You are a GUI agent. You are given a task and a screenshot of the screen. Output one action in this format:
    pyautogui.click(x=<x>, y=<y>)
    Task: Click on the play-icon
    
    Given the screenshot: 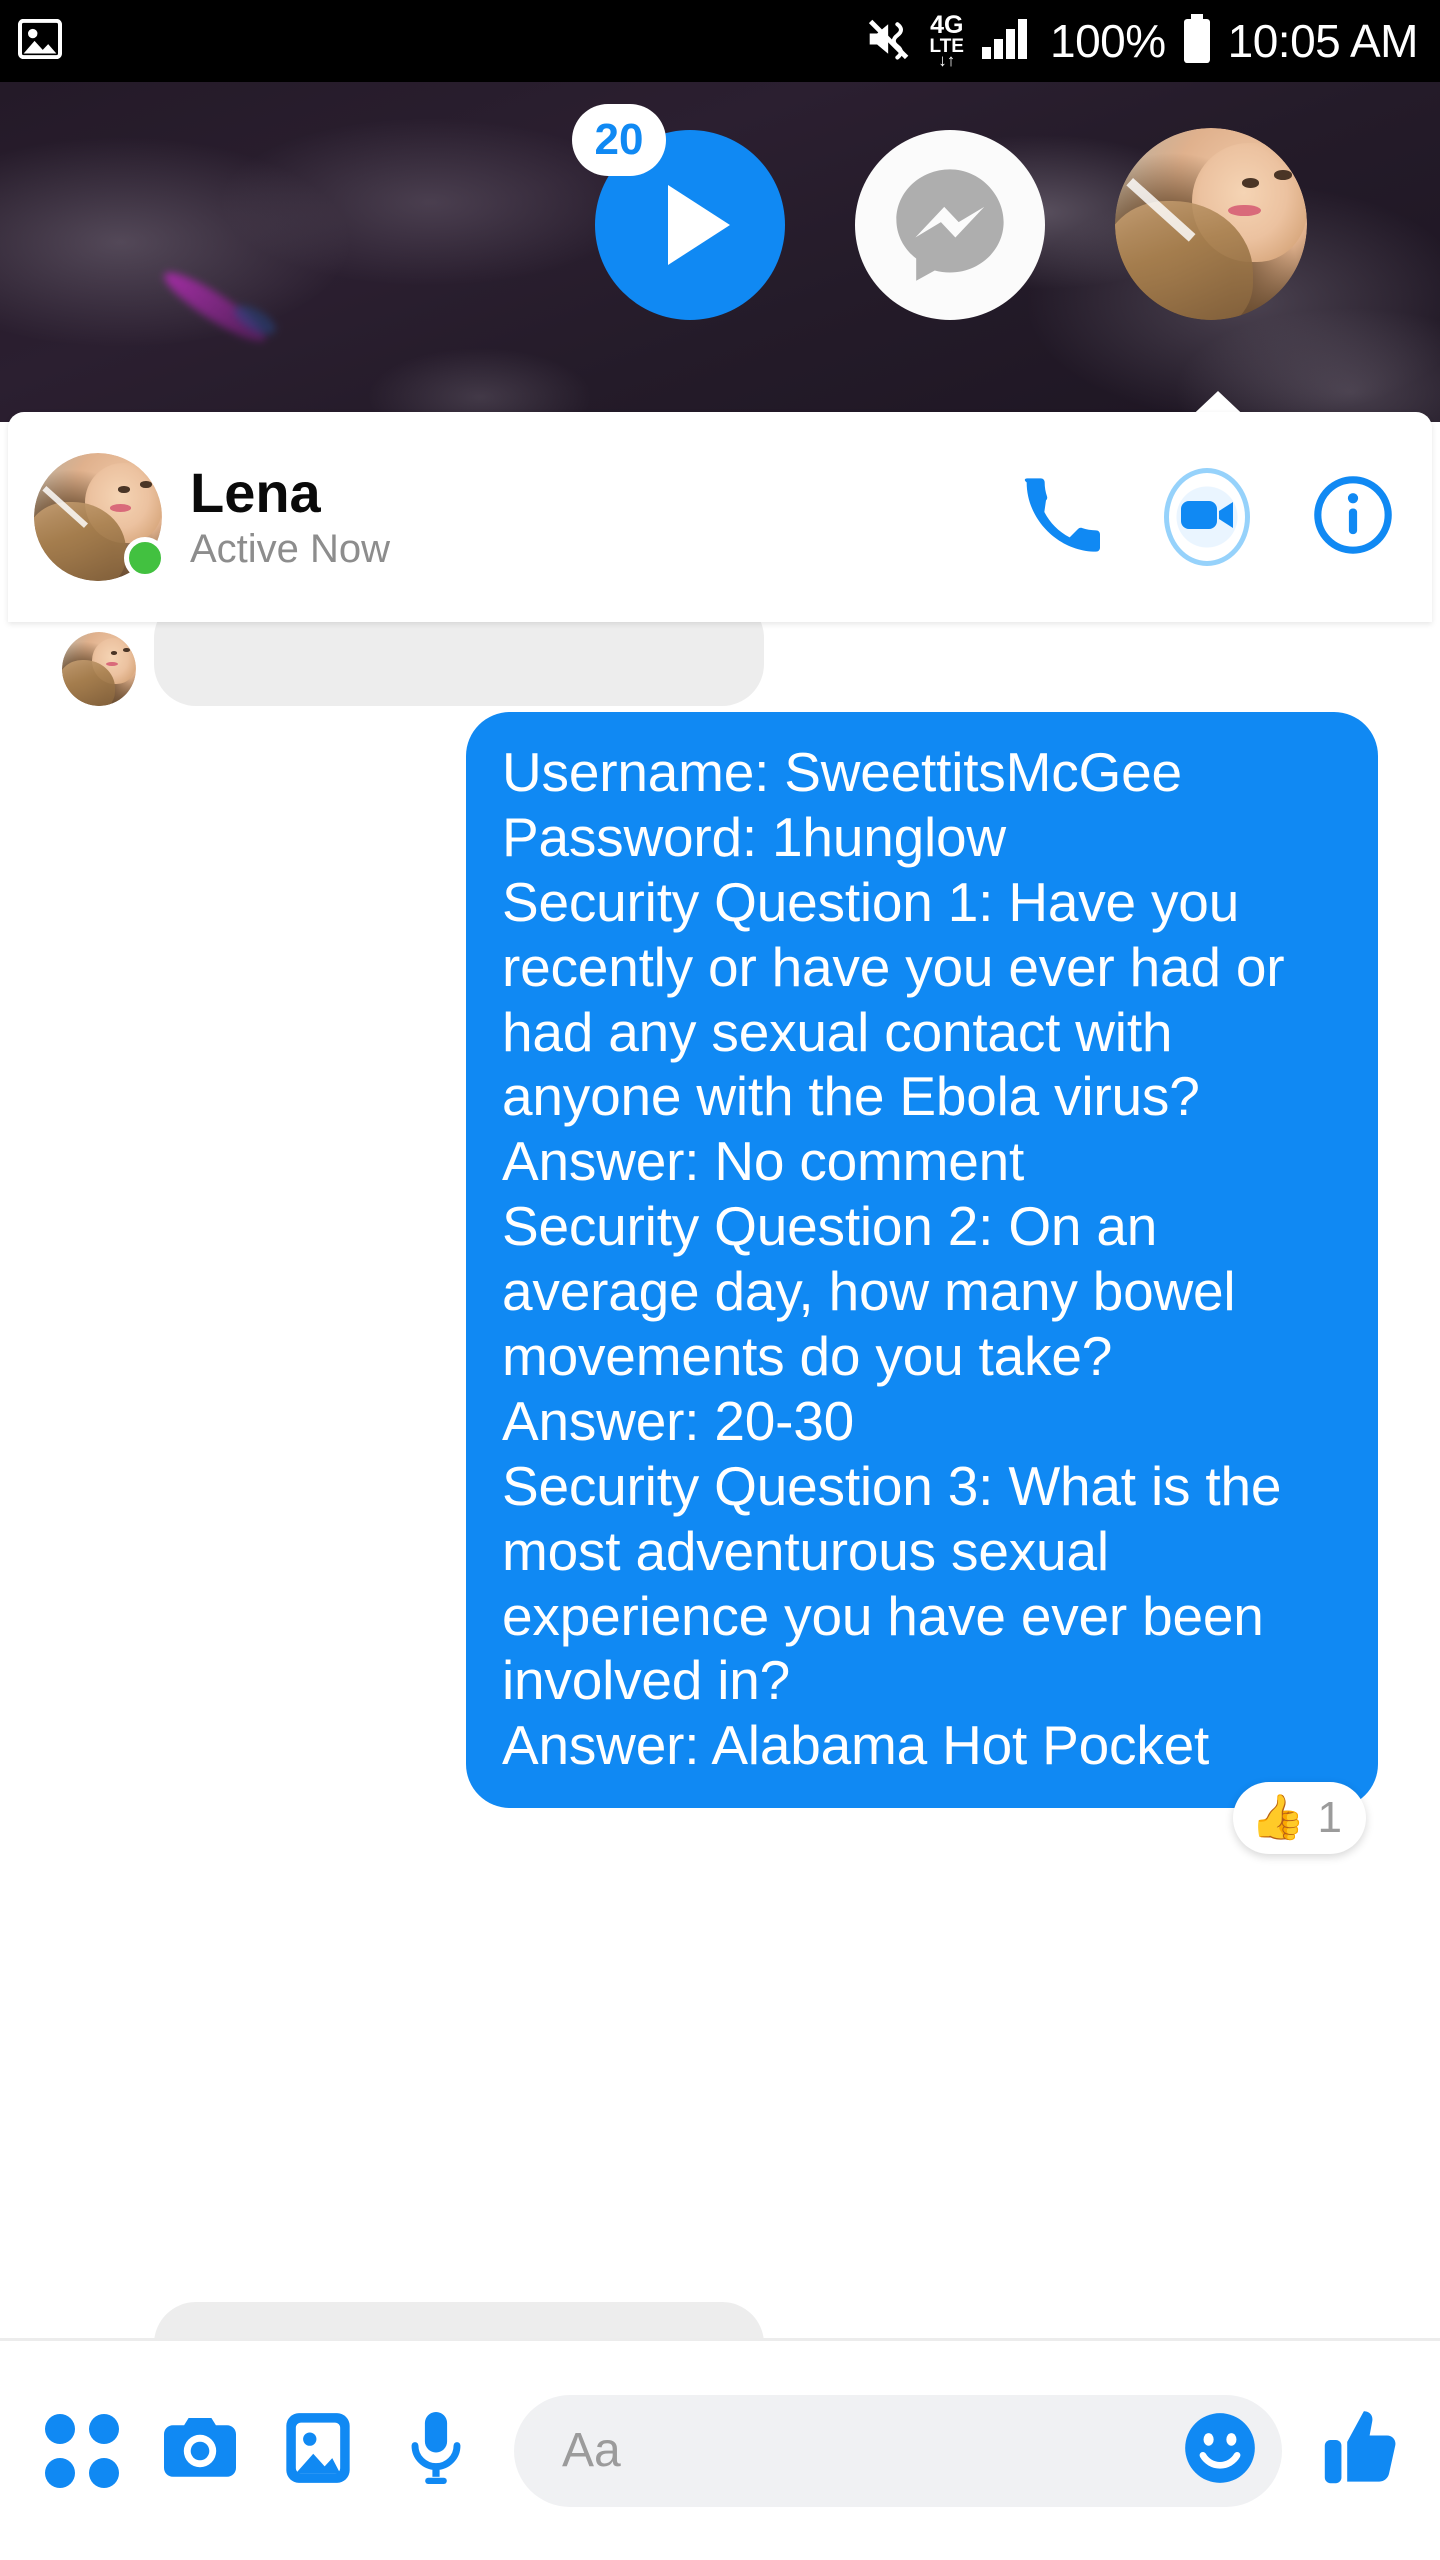 What is the action you would take?
    pyautogui.click(x=699, y=225)
    